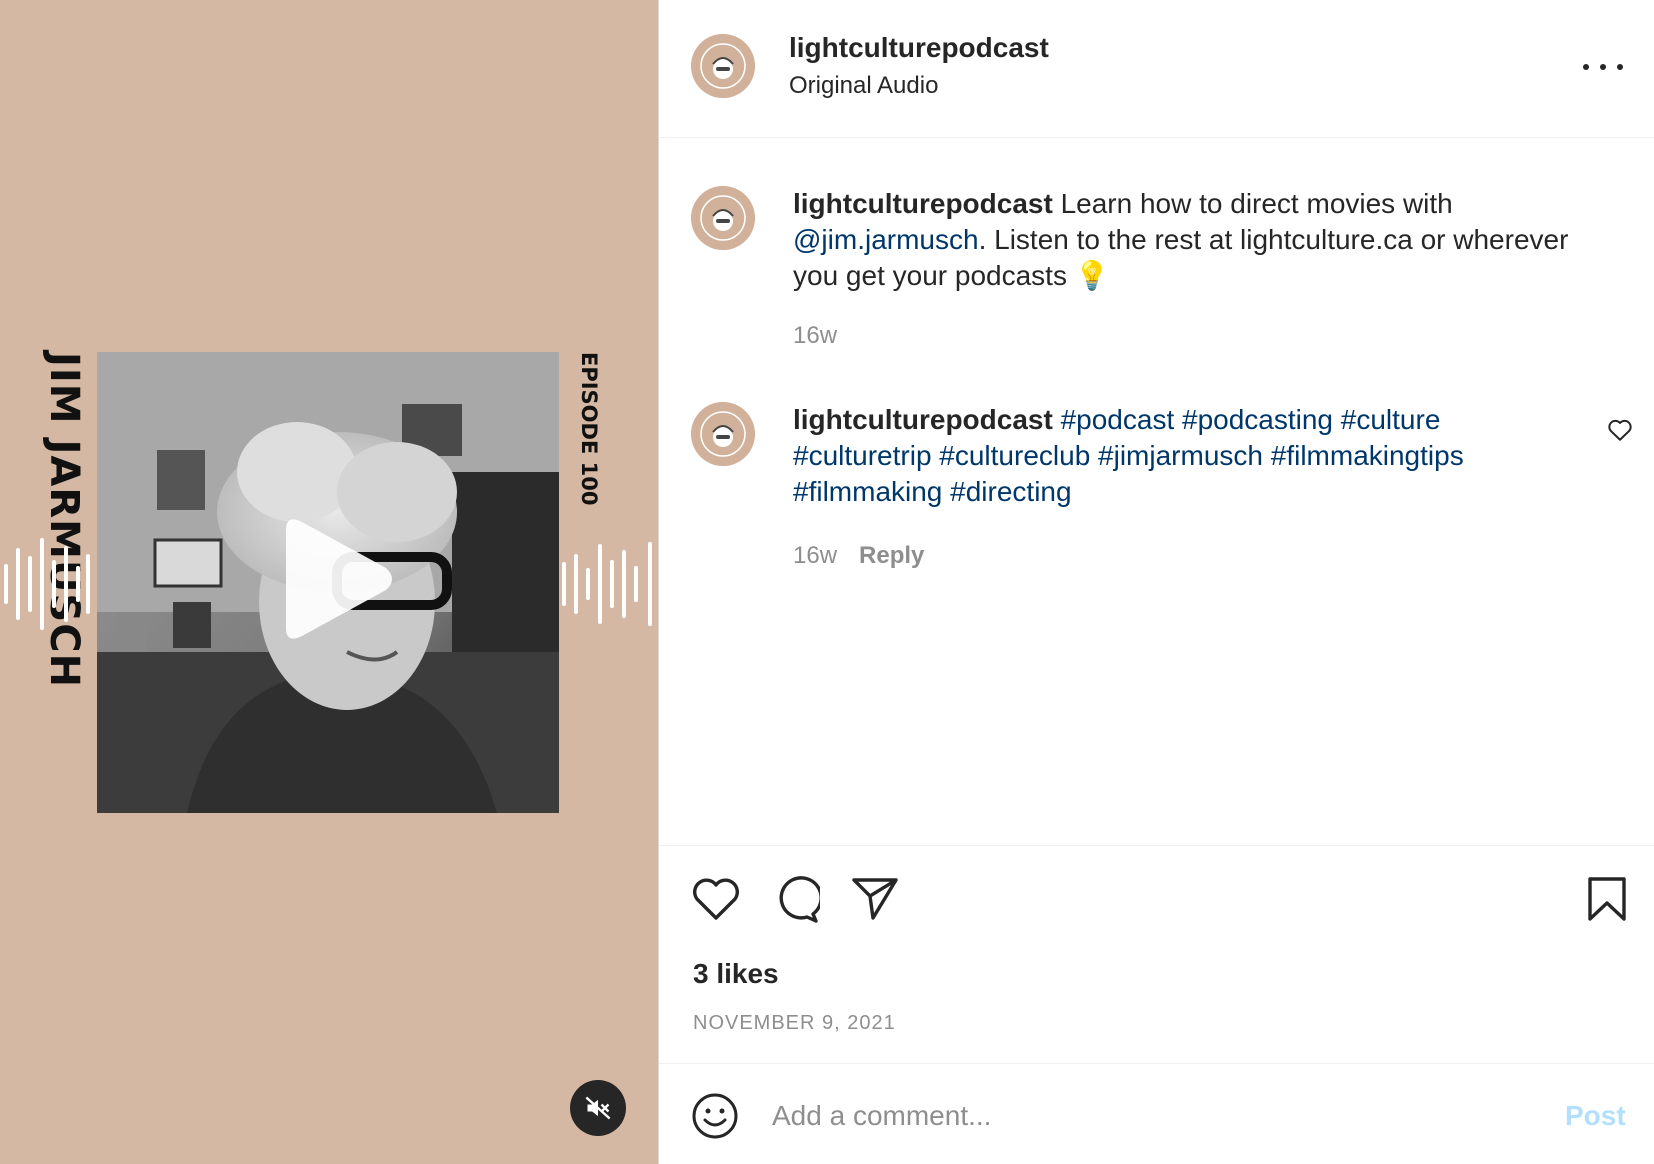 The width and height of the screenshot is (1654, 1164). Describe the element at coordinates (1603, 67) in the screenshot. I see `more-options-icon` at that location.